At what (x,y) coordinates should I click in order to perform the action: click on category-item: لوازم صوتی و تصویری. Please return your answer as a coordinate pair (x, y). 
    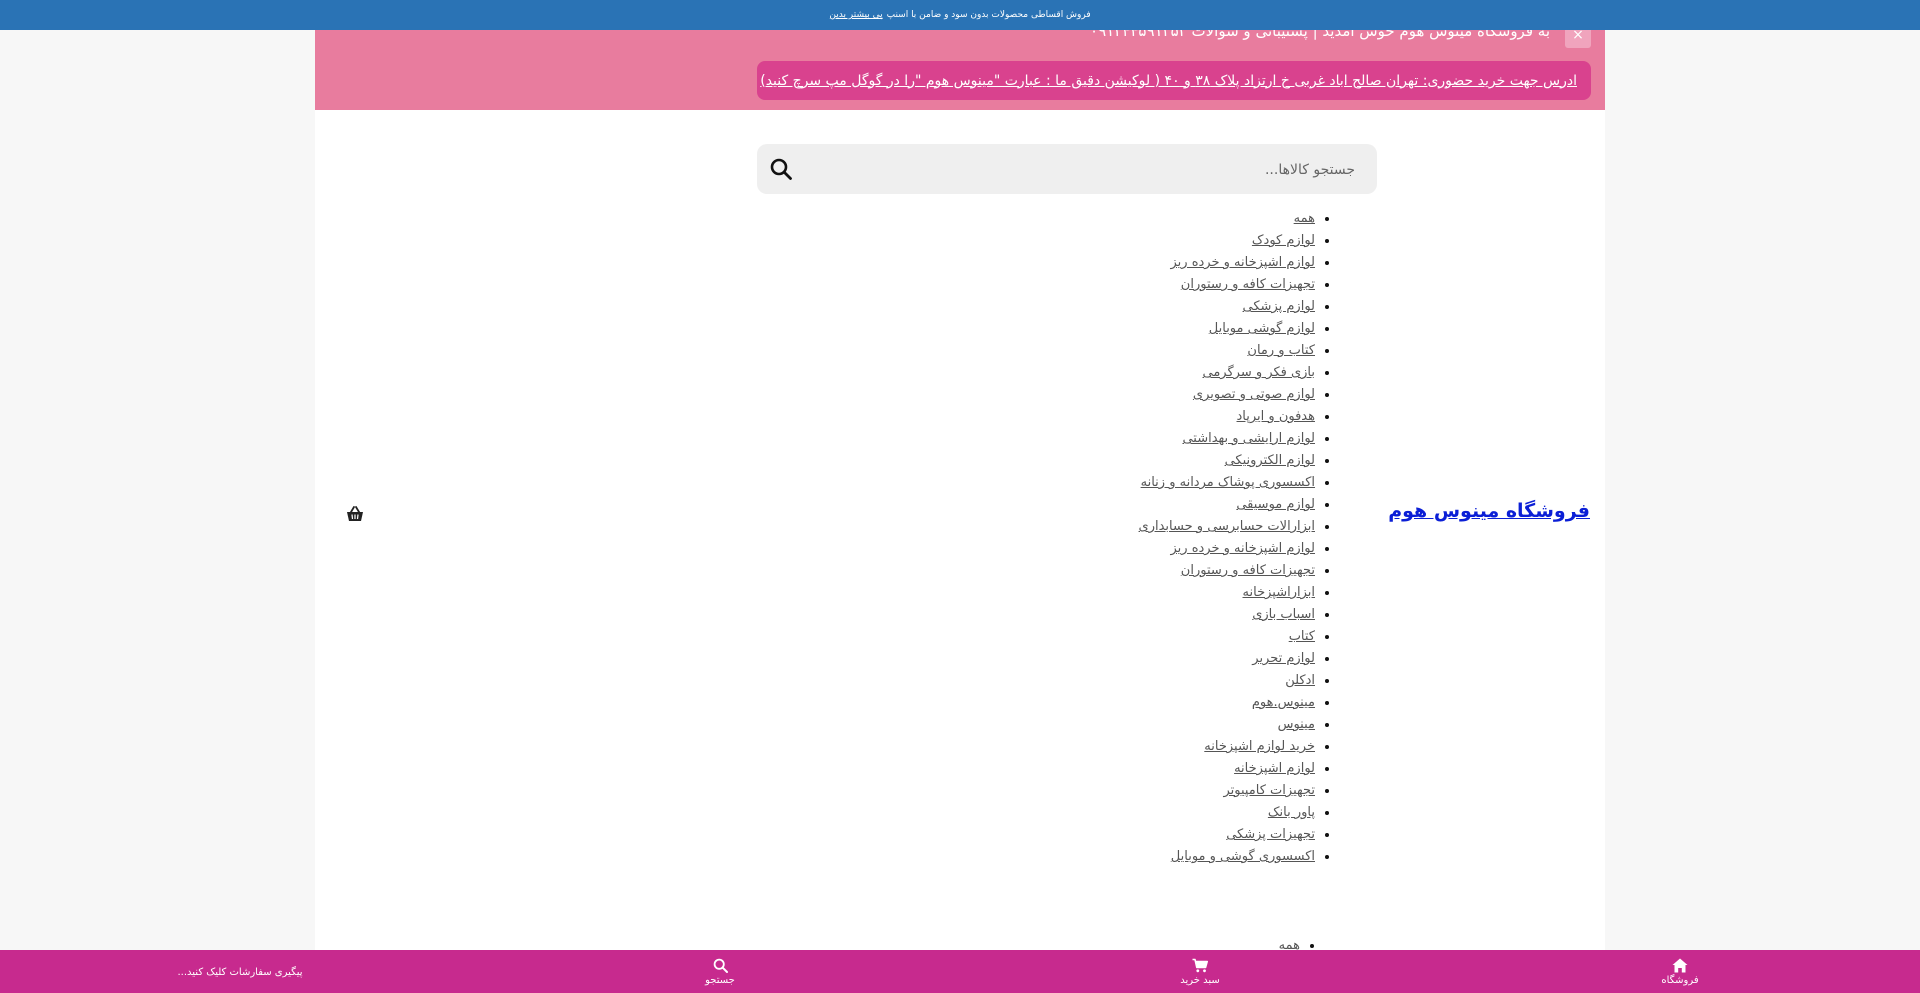
    Looking at the image, I should click on (1227, 395).